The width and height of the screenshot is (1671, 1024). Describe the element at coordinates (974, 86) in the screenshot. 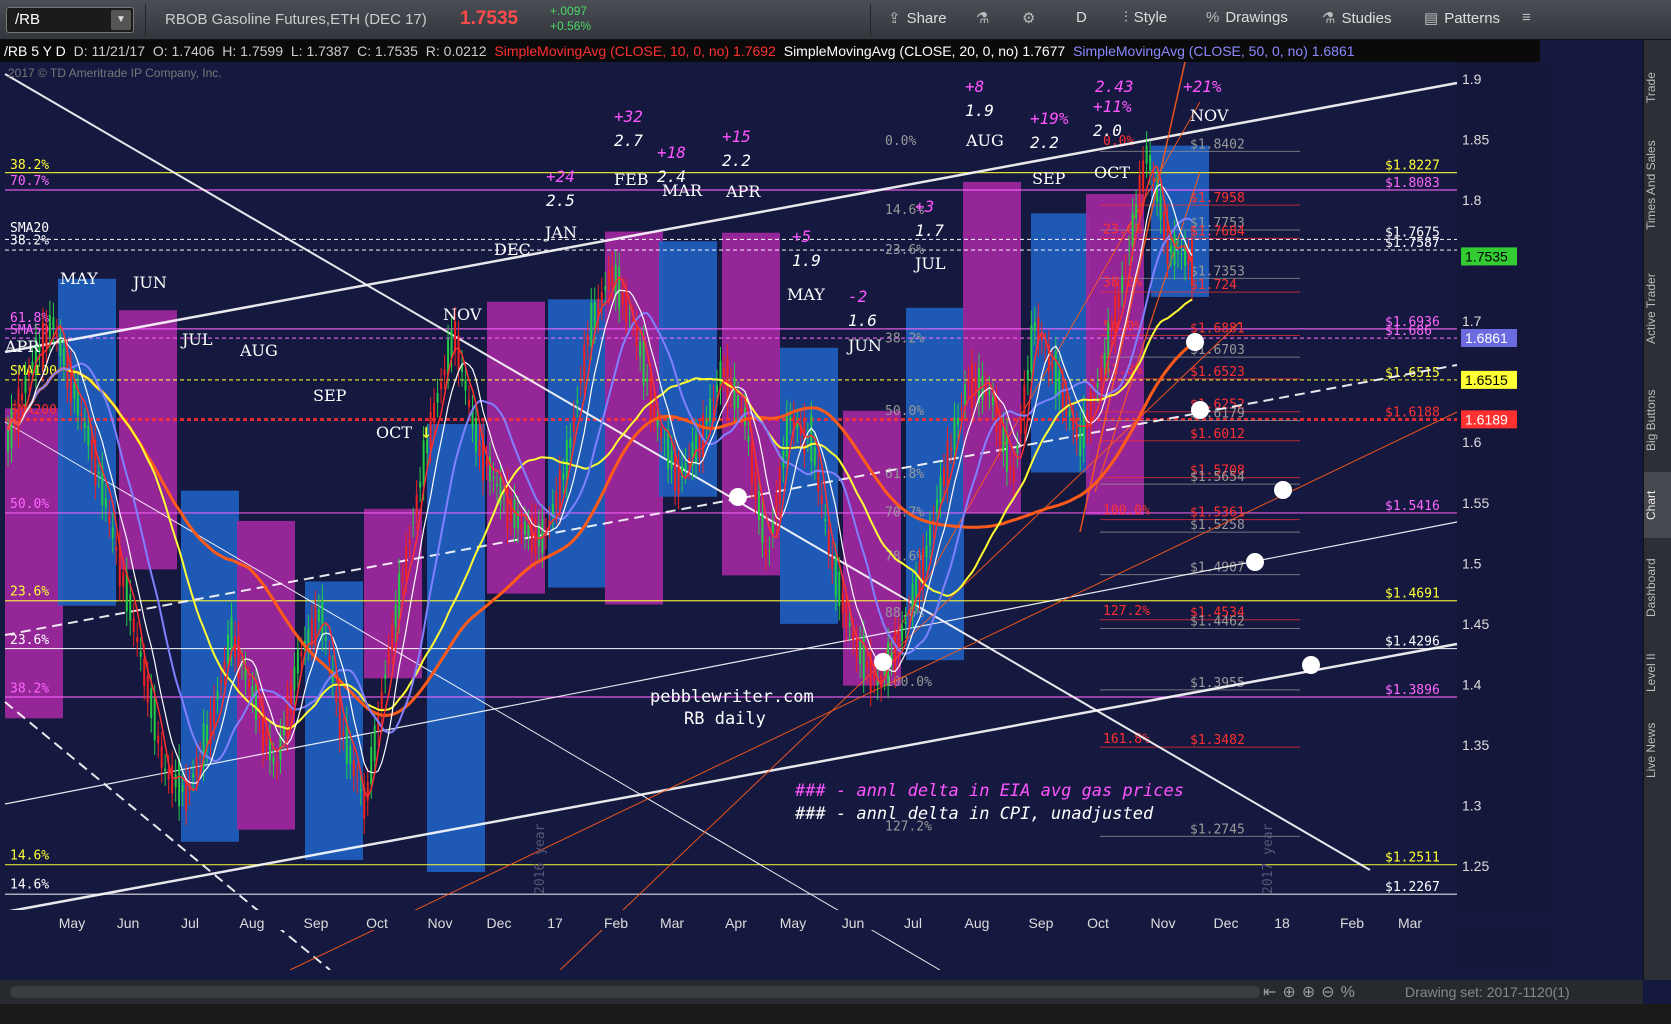

I see `gas-price-delta: +8` at that location.